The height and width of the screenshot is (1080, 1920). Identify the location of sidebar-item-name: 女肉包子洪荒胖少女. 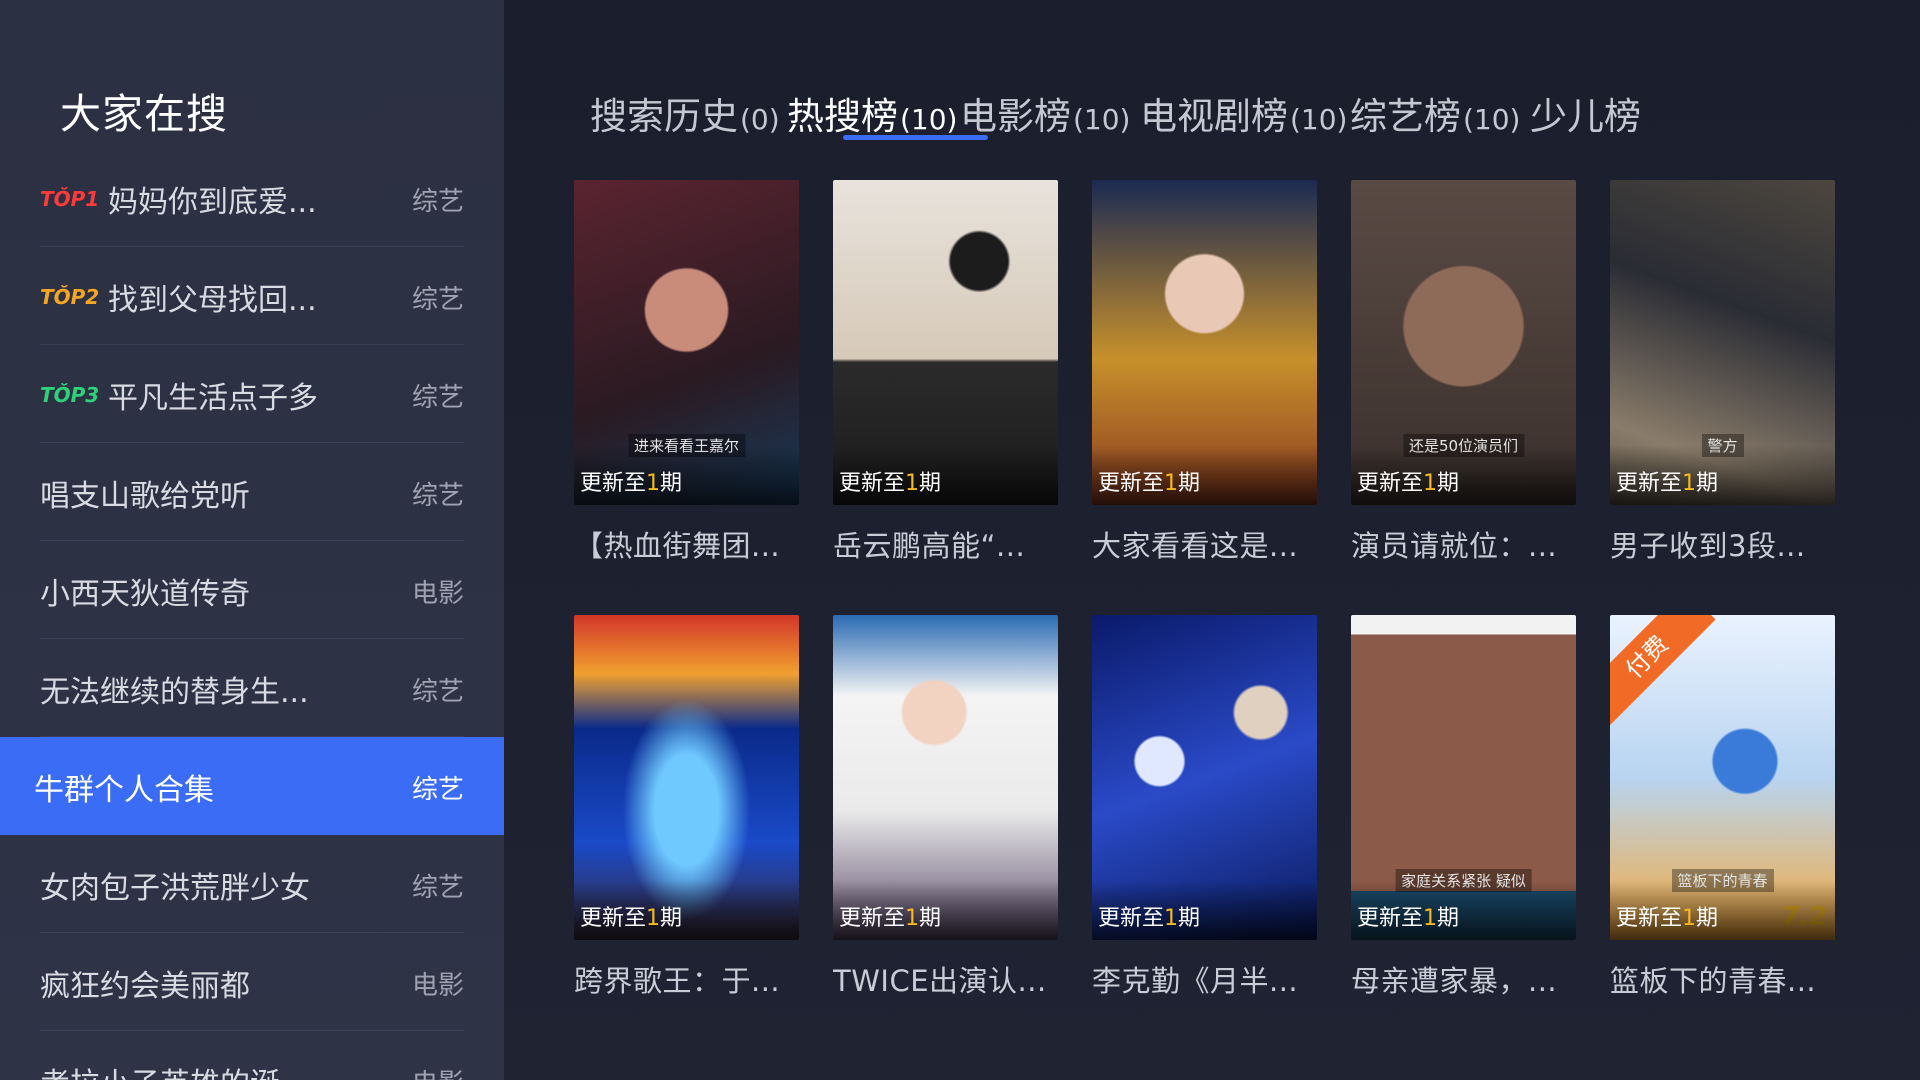
(175, 888).